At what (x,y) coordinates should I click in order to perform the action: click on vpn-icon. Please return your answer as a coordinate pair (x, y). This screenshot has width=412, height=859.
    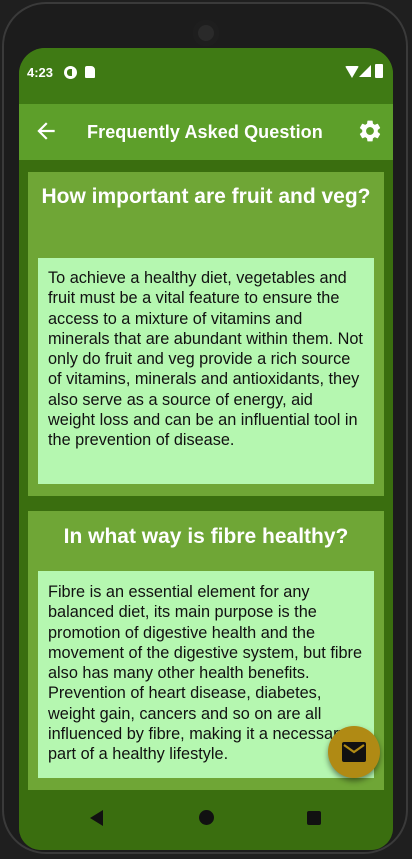
    Looking at the image, I should click on (70, 72).